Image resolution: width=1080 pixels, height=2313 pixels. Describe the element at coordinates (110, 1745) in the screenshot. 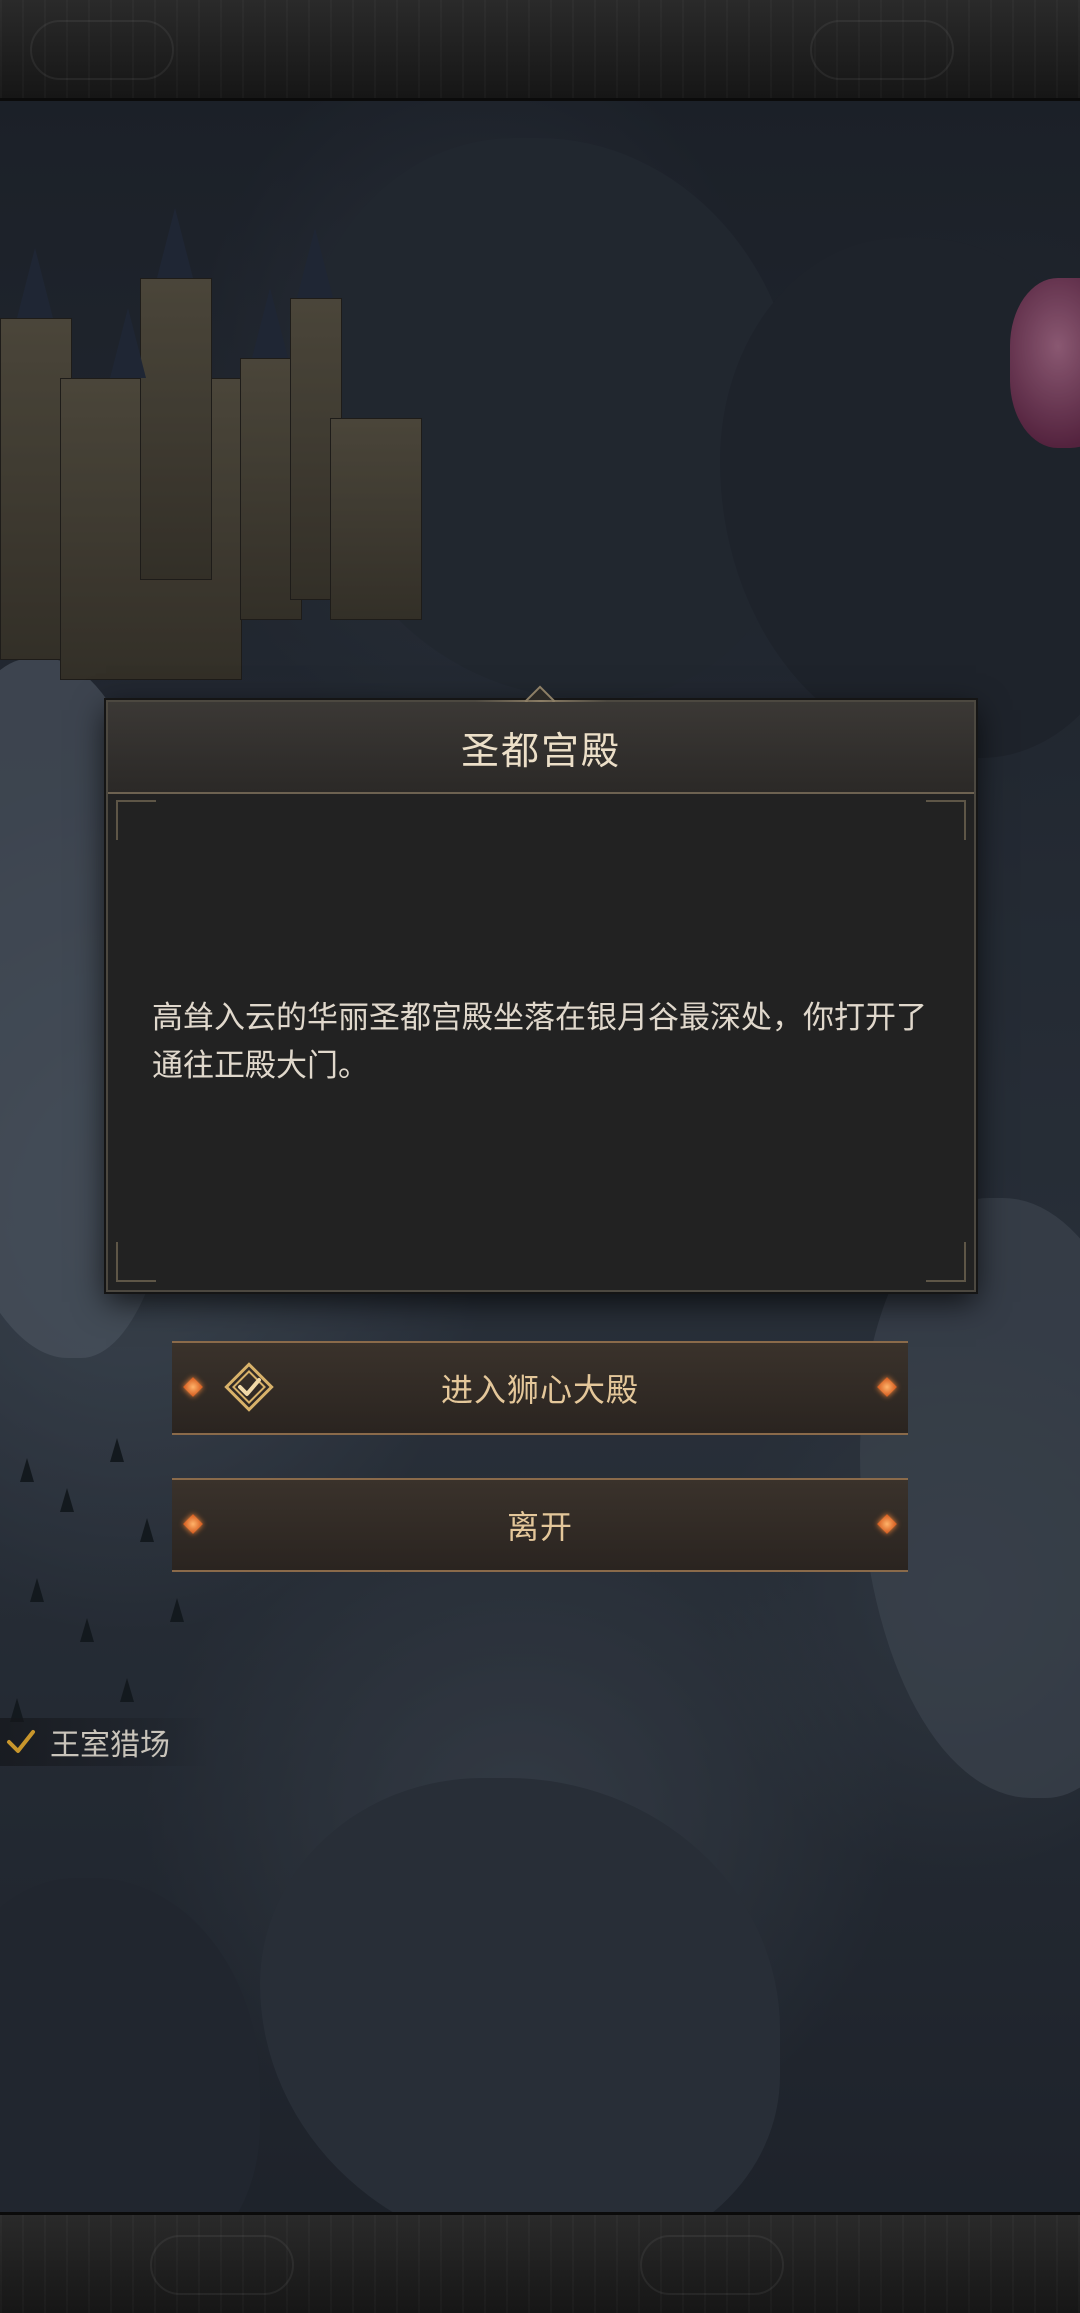

I see `location-name: 王室猎场` at that location.